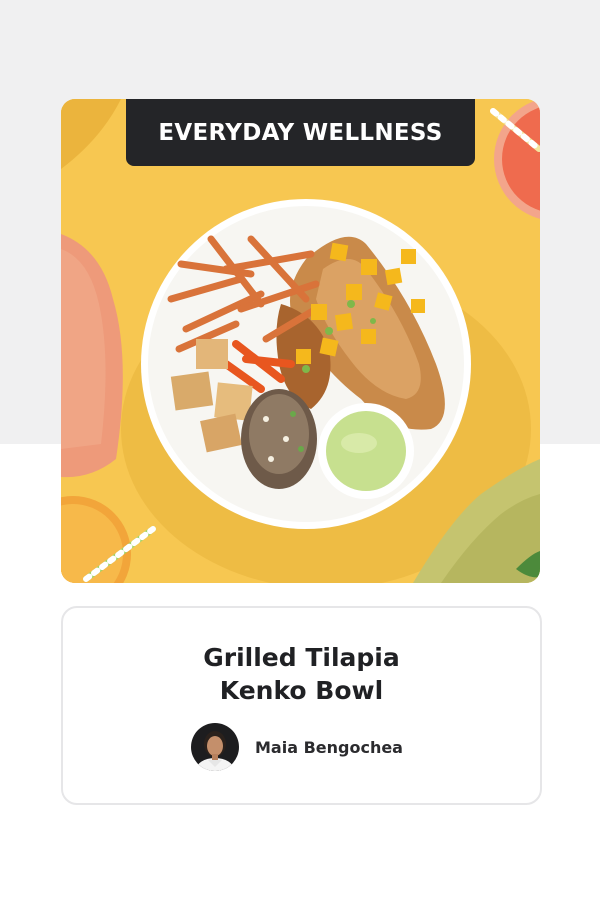  I want to click on recipe-title-line-2: Kenko Bowl, so click(301, 690).